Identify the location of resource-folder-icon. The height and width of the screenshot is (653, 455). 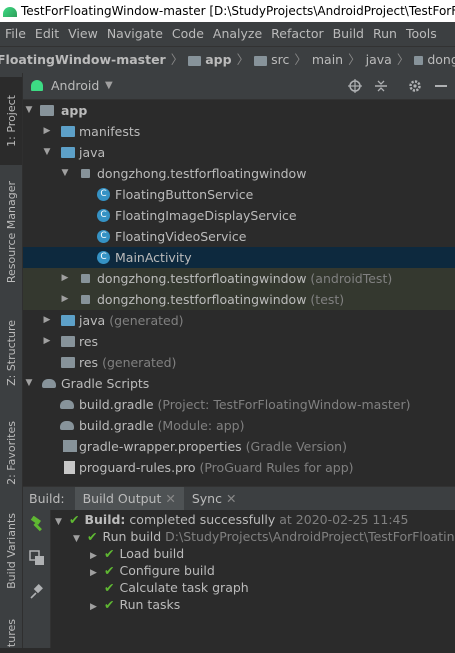
(68, 341).